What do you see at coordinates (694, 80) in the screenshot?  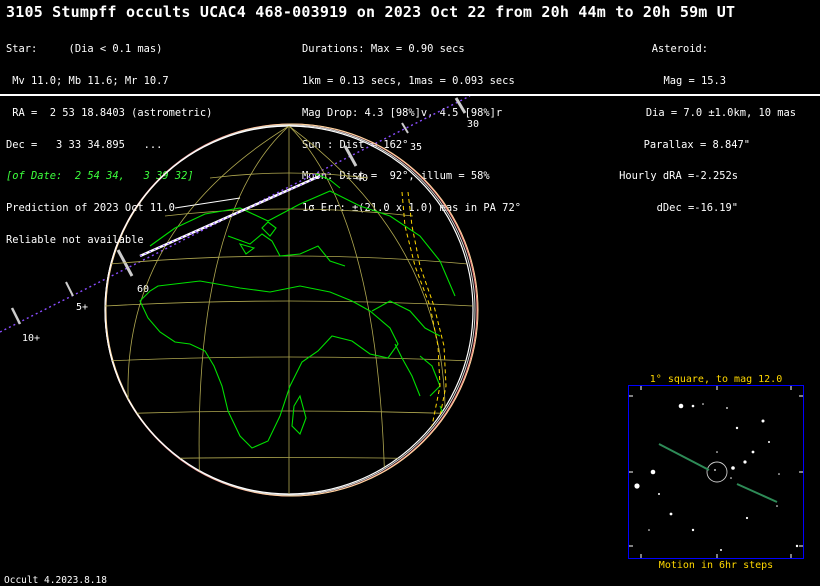 I see `asteroid-info-line: Mag = 15.3` at bounding box center [694, 80].